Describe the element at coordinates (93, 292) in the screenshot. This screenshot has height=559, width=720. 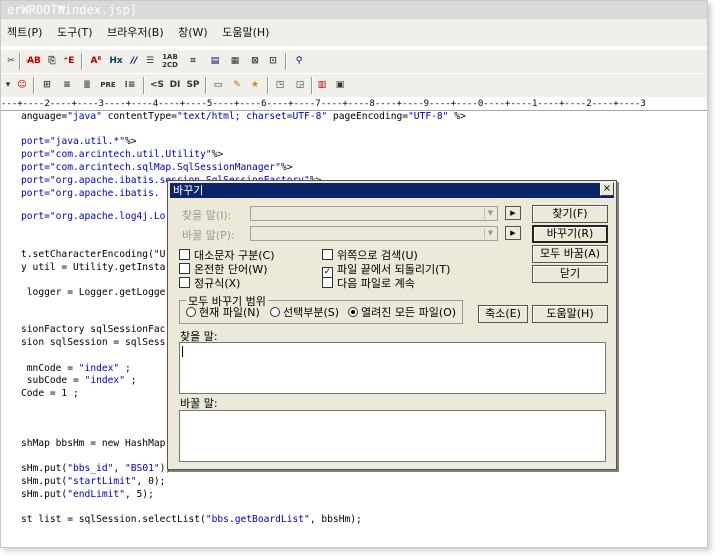
I see `code-line: logger = Logger.getLogge` at that location.